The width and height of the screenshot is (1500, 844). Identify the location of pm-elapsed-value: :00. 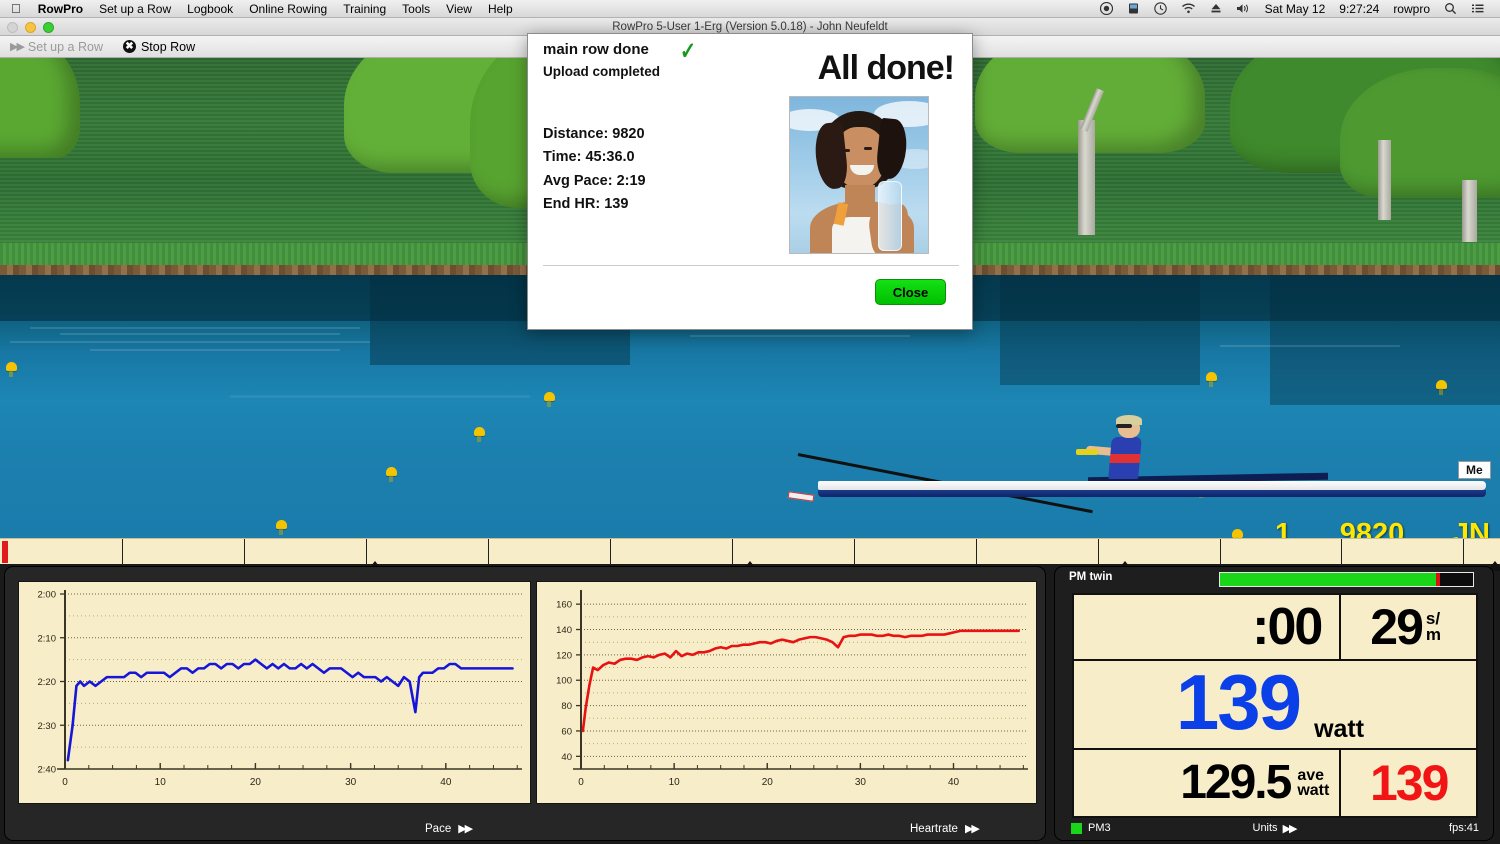
(1287, 626).